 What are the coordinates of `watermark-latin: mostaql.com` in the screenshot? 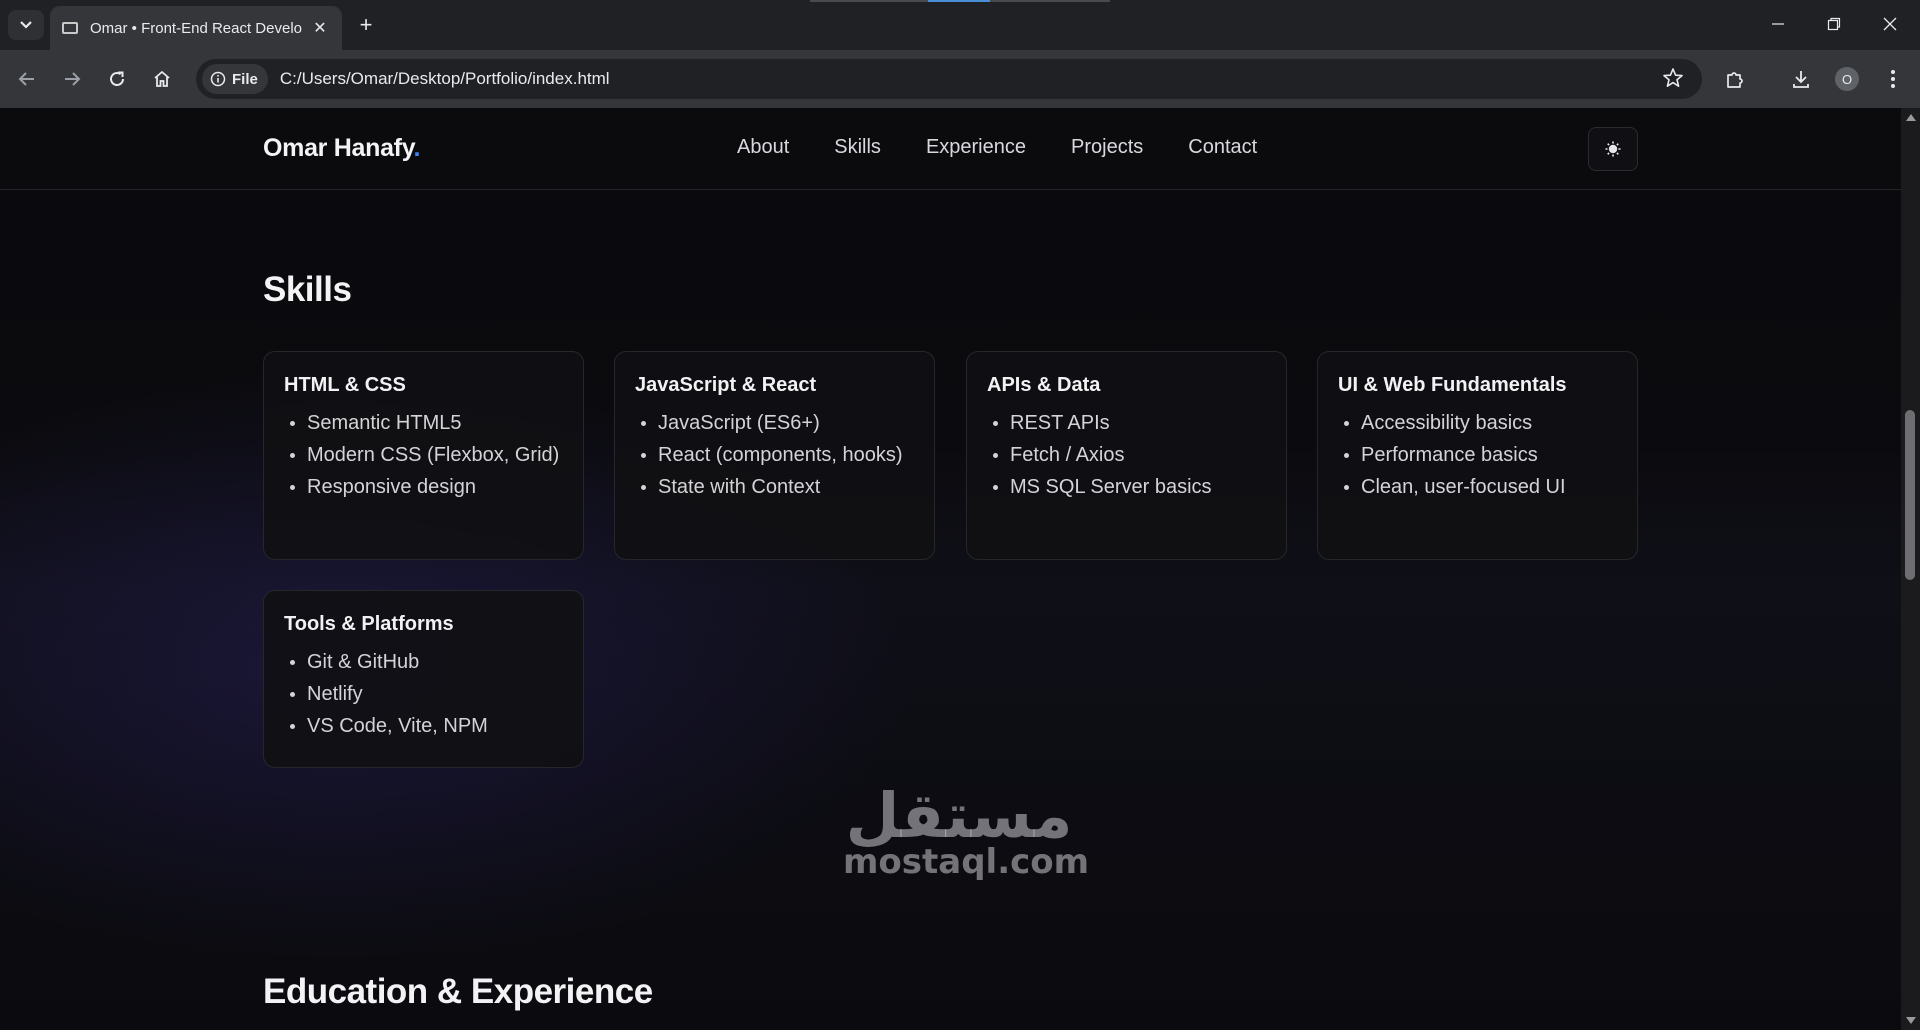 It's located at (966, 862).